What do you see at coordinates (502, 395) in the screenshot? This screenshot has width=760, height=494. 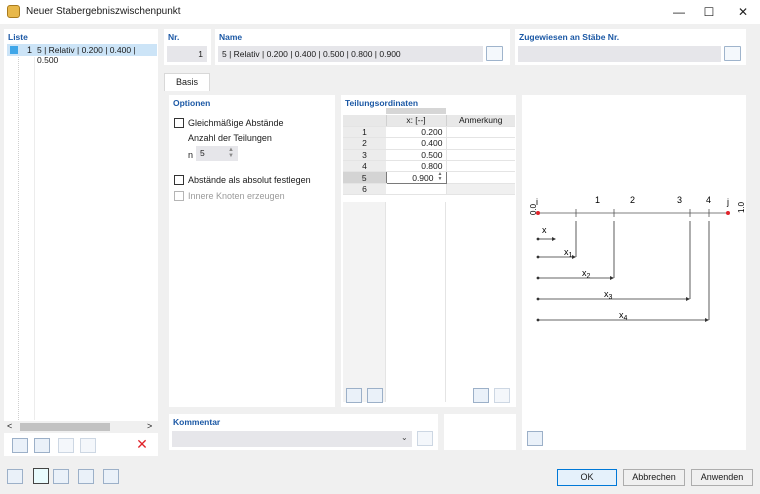 I see `table-import-icon` at bounding box center [502, 395].